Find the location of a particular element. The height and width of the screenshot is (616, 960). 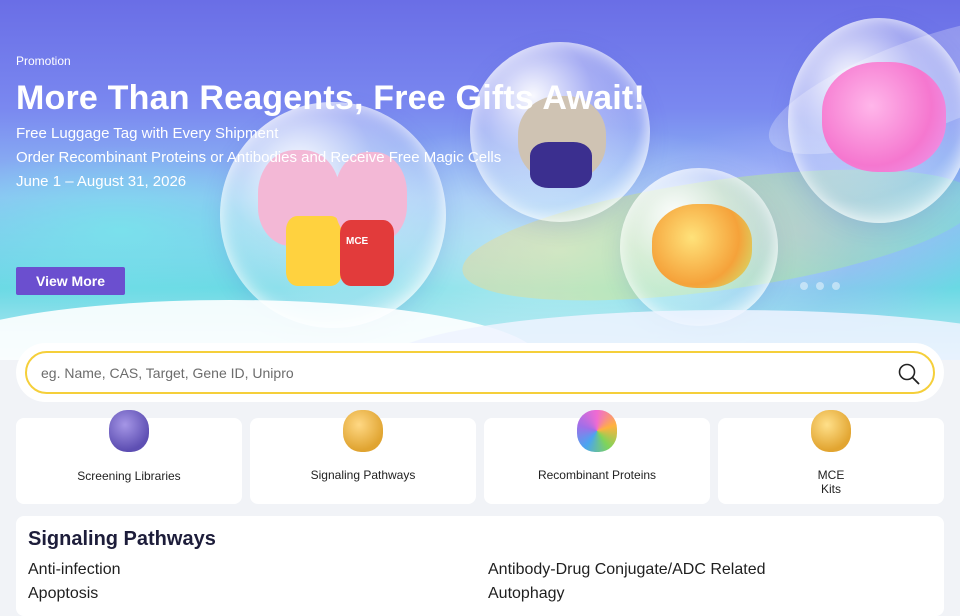

mascot-mce-logo: MCE is located at coordinates (357, 241).